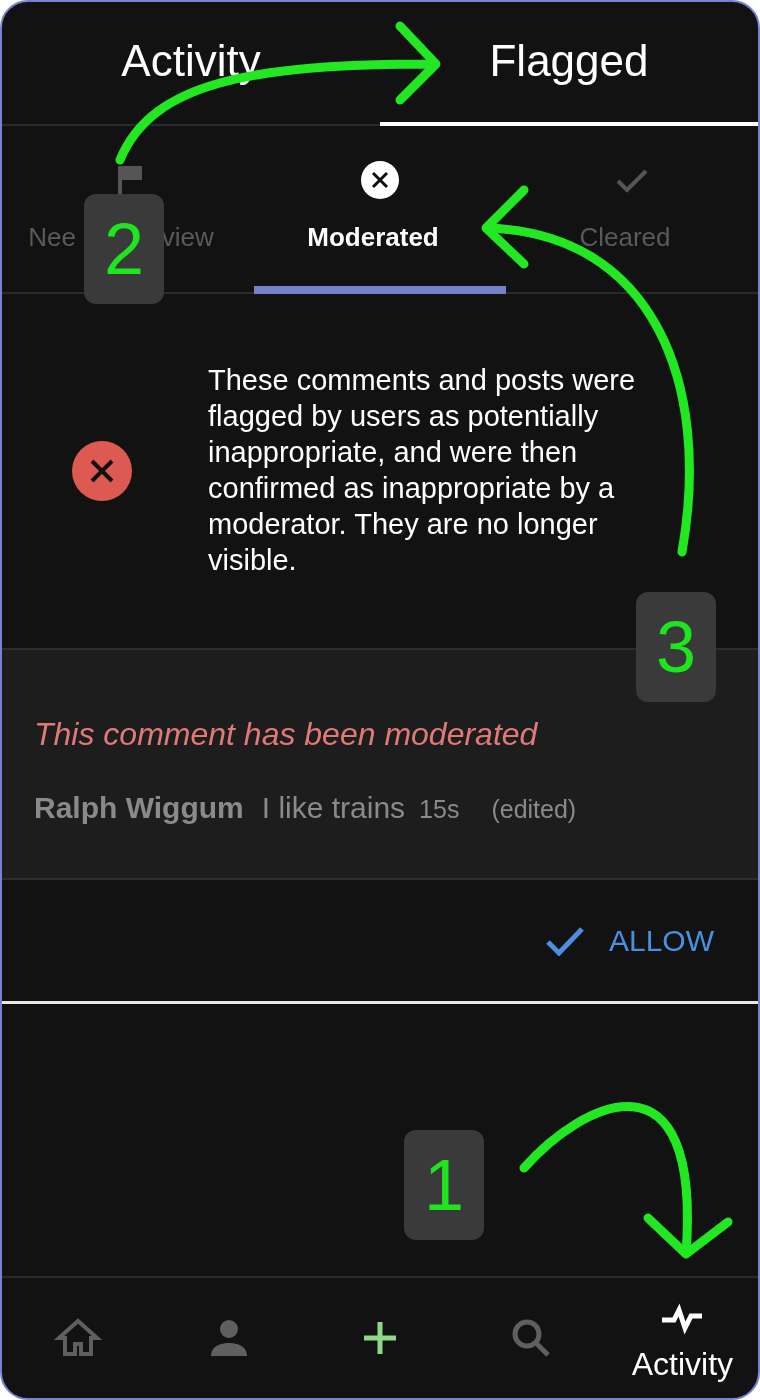 The image size is (760, 1400). Describe the element at coordinates (422, 470) in the screenshot. I see `info-text: These comments and posts were flagged by users as potentially inappropriate, and were then confirmed as inappropriate by a moderator. They are no longer visible.` at that location.